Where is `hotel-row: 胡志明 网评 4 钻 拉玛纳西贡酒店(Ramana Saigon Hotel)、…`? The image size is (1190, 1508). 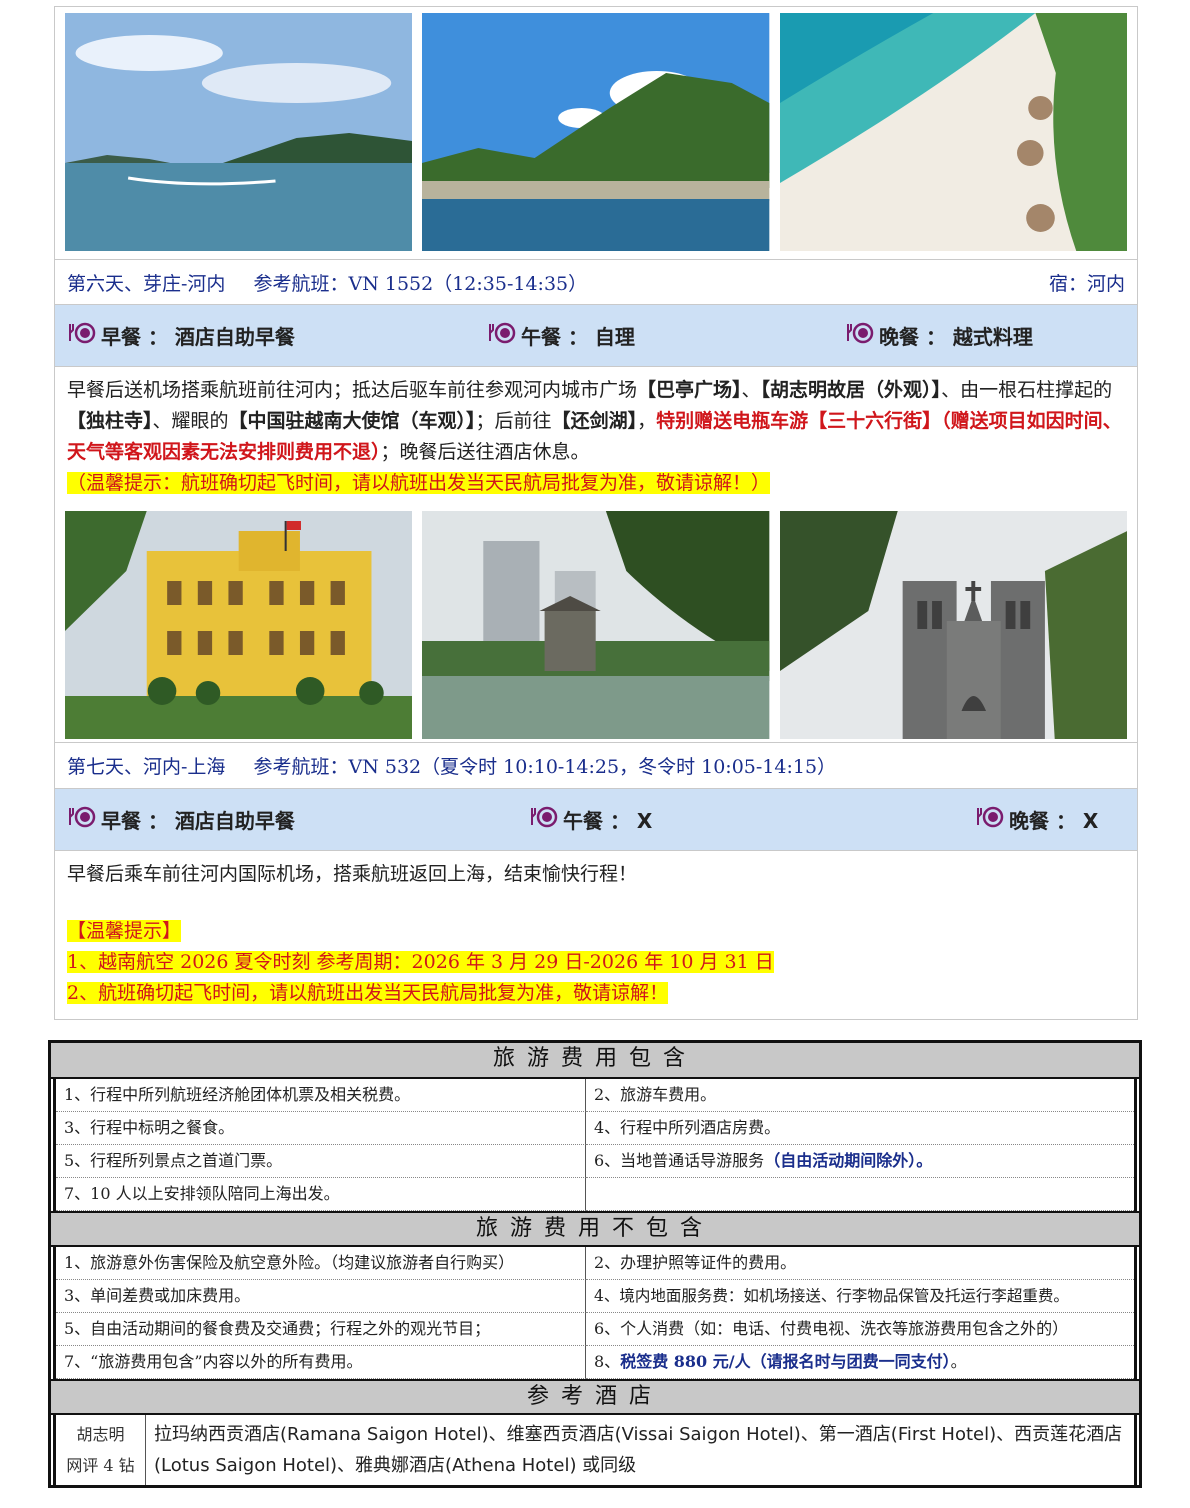 hotel-row: 胡志明 网评 4 钻 拉玛纳西贡酒店(Ramana Saigon Hotel)、… is located at coordinates (595, 1450).